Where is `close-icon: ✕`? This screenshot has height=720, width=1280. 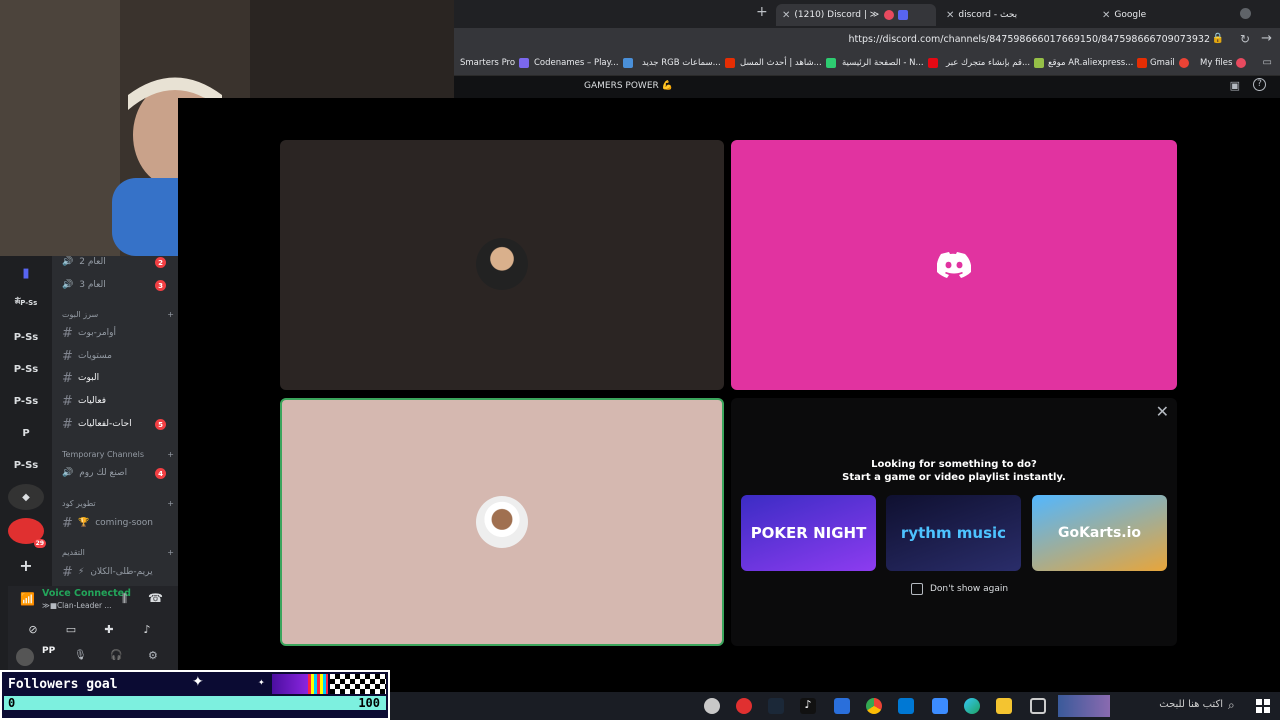
close-icon: ✕ is located at coordinates (1162, 411).